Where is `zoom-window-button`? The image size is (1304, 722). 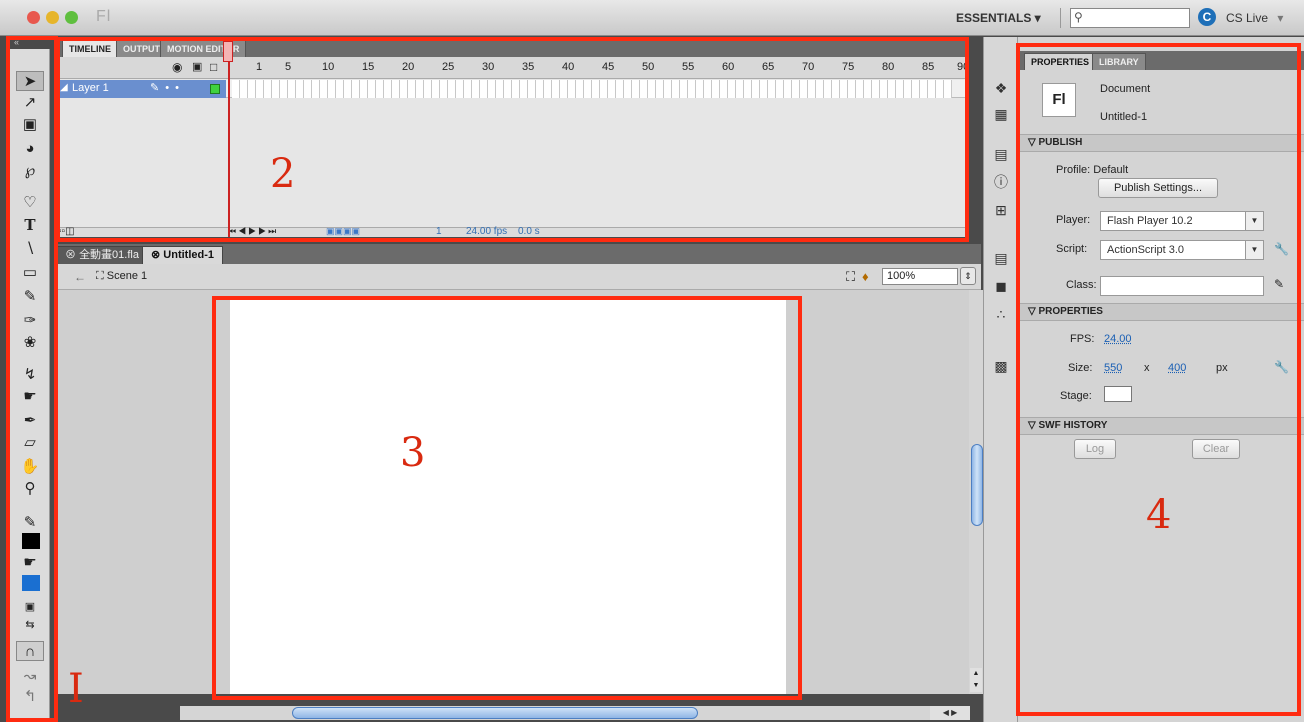
zoom-window-button is located at coordinates (71, 17).